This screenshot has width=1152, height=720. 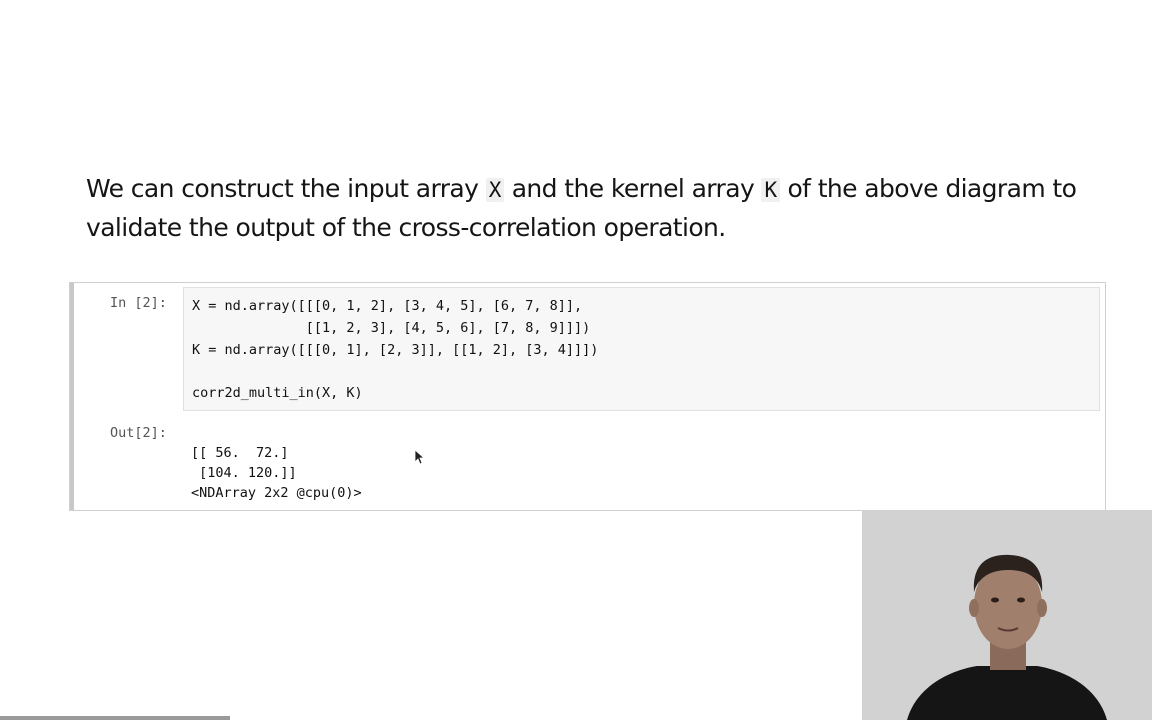 I want to click on presenter-video-overlay, so click(x=1007, y=615).